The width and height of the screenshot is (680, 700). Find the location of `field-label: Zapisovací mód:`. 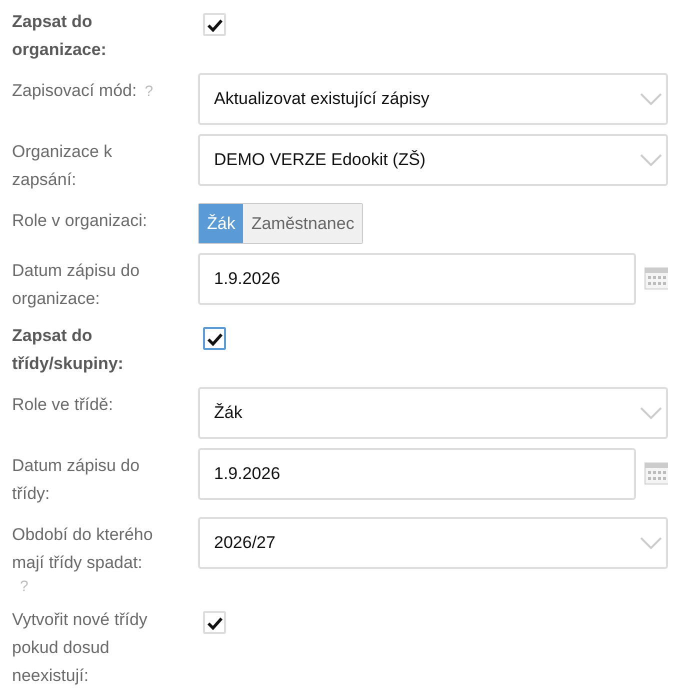

field-label: Zapisovací mód: is located at coordinates (74, 91).